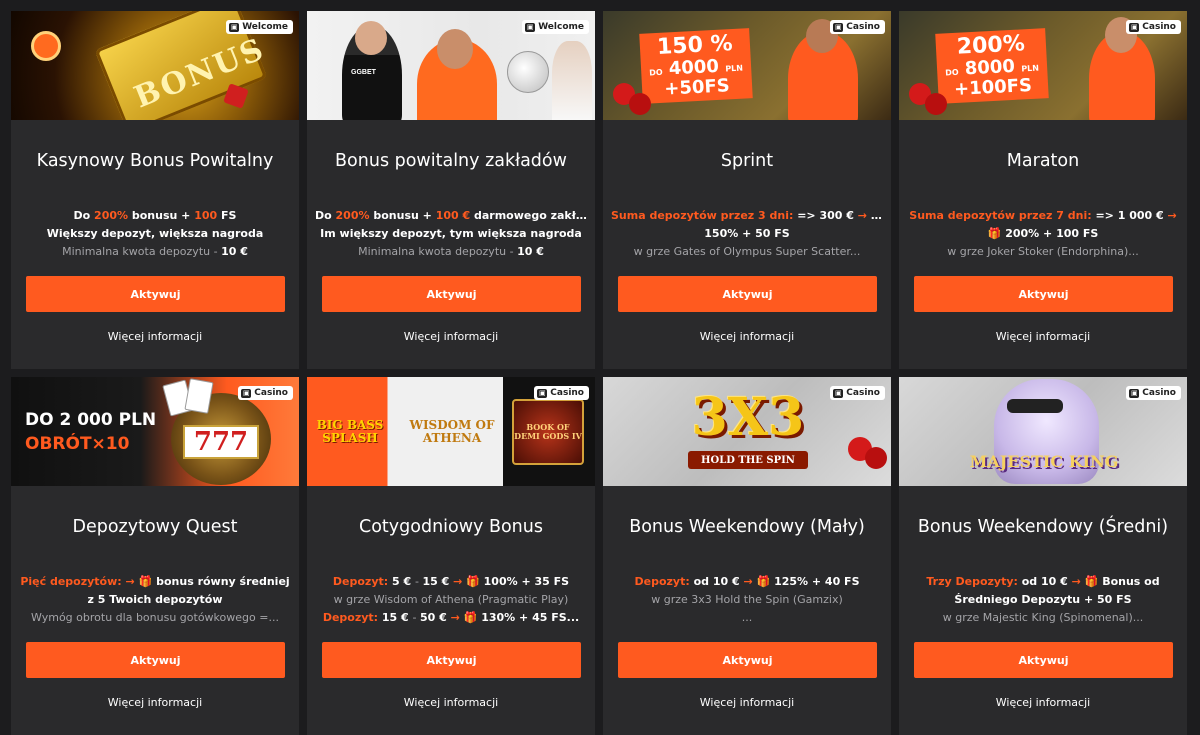  Describe the element at coordinates (530, 27) in the screenshot. I see `gift-icon: ▣` at that location.